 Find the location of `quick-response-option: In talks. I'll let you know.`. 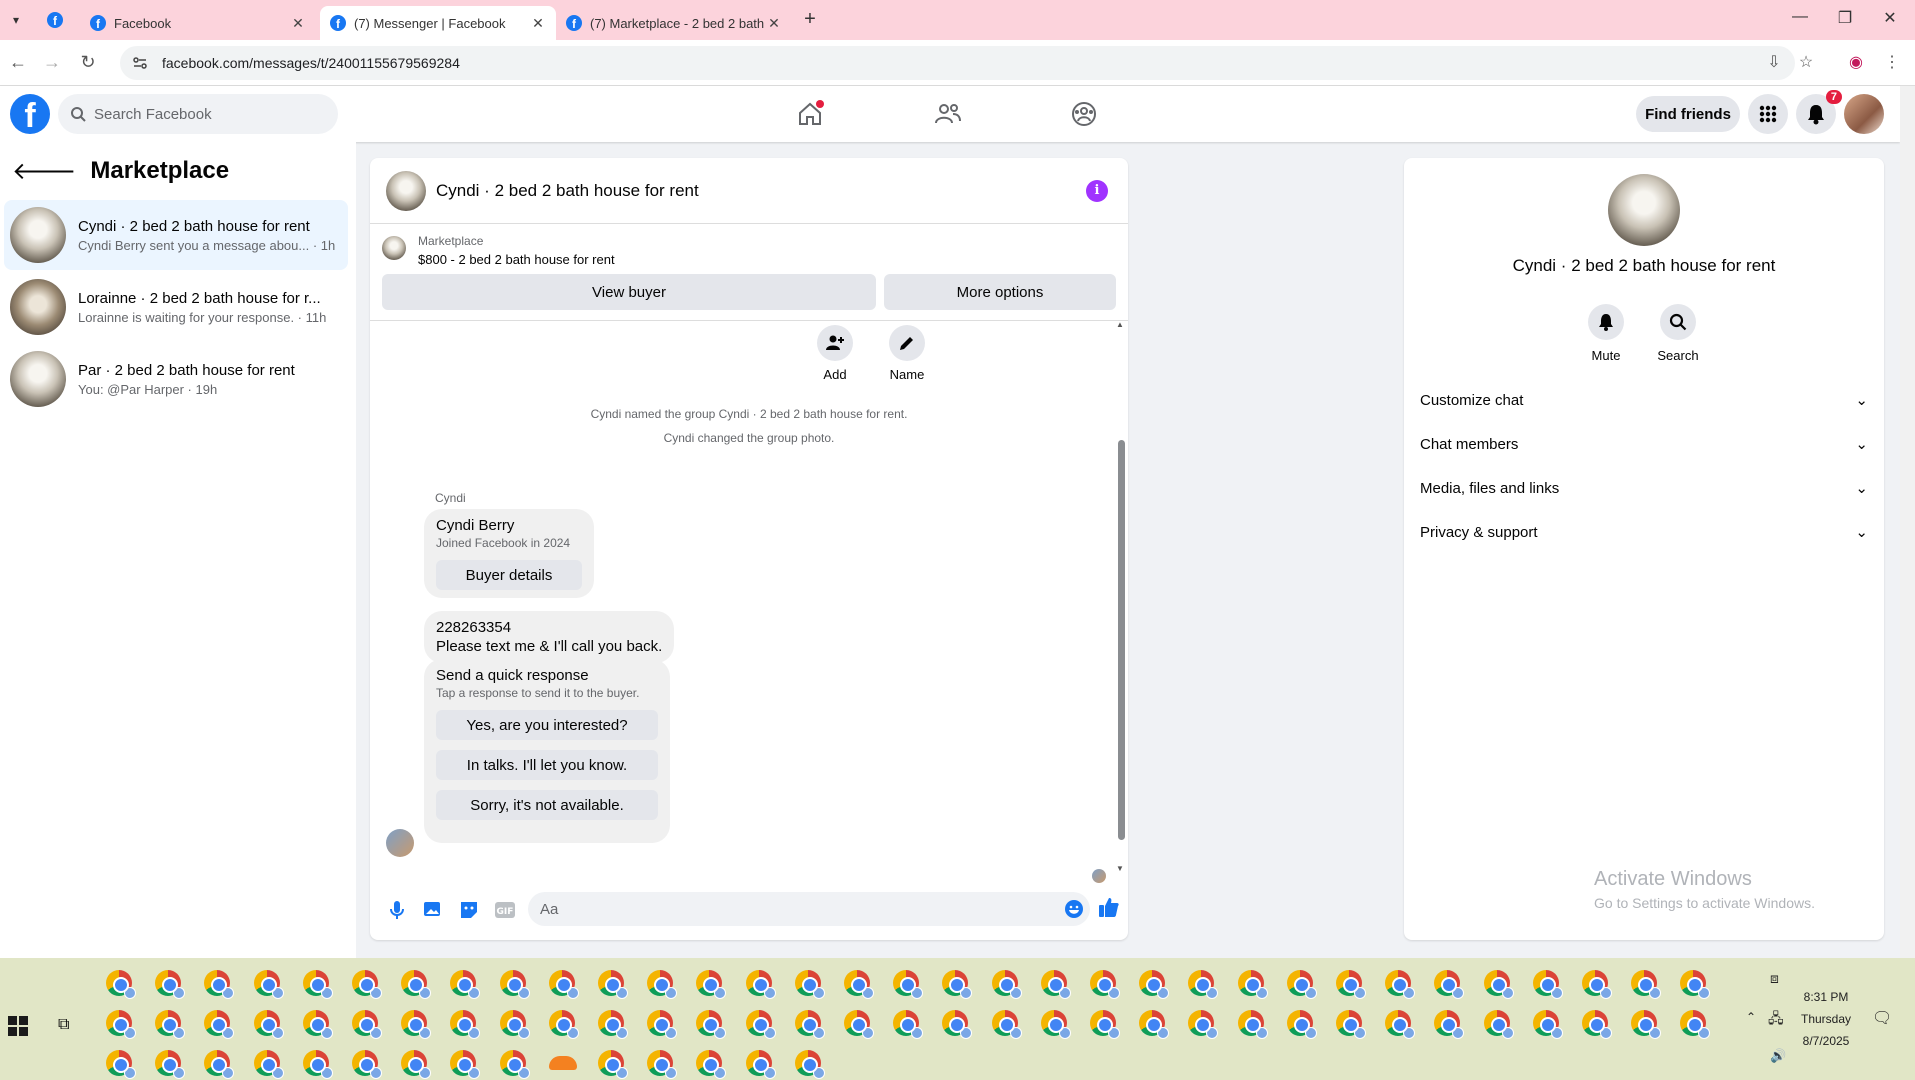

quick-response-option: In talks. I'll let you know. is located at coordinates (547, 765).